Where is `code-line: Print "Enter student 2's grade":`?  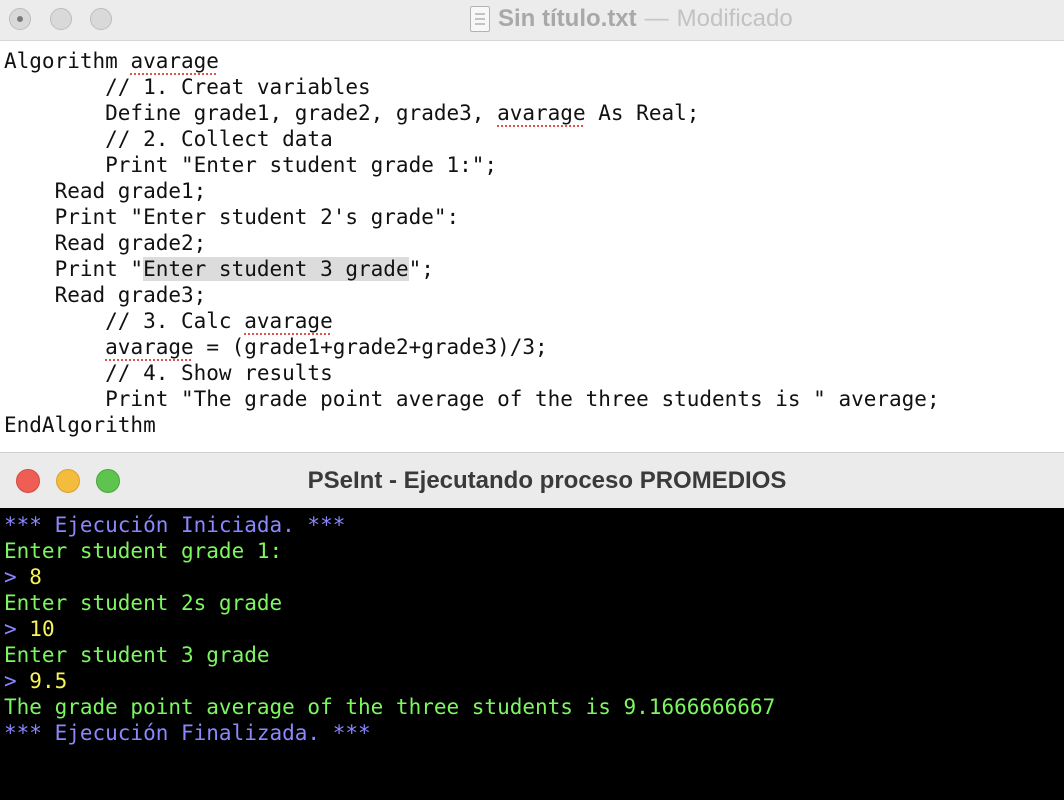
code-line: Print "Enter student 2's grade": is located at coordinates (232, 217).